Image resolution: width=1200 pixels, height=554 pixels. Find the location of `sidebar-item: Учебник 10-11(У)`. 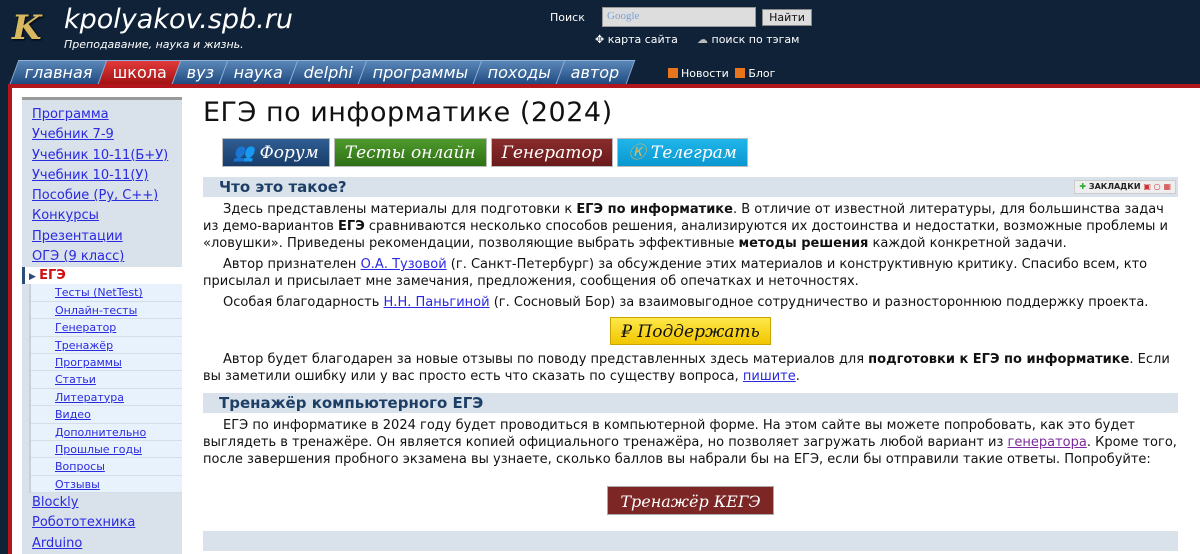

sidebar-item: Учебник 10-11(У) is located at coordinates (102, 176).